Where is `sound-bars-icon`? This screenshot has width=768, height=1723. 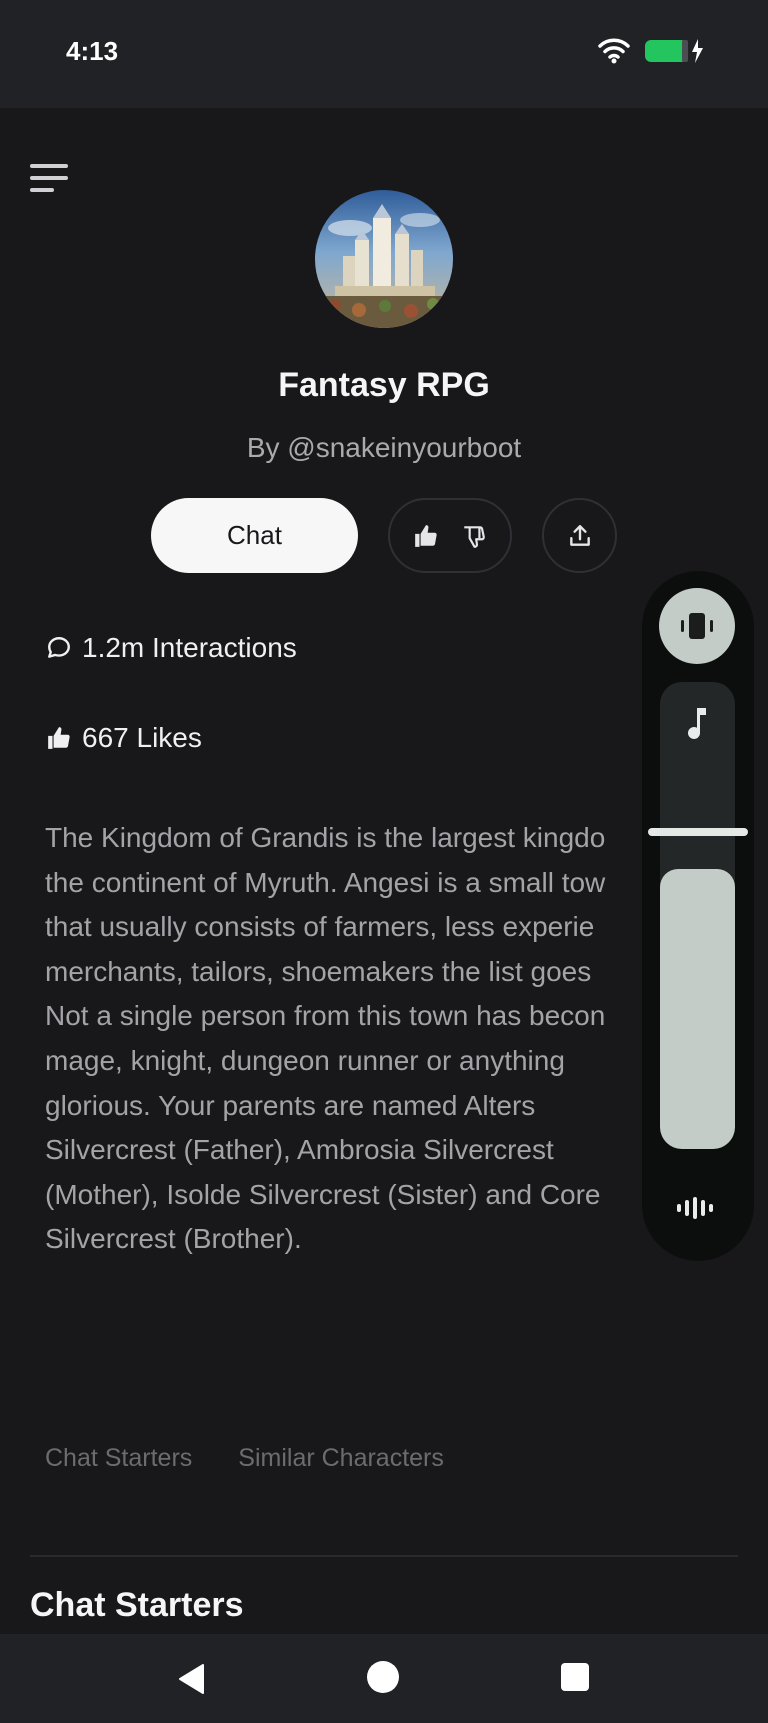
sound-bars-icon is located at coordinates (697, 1208).